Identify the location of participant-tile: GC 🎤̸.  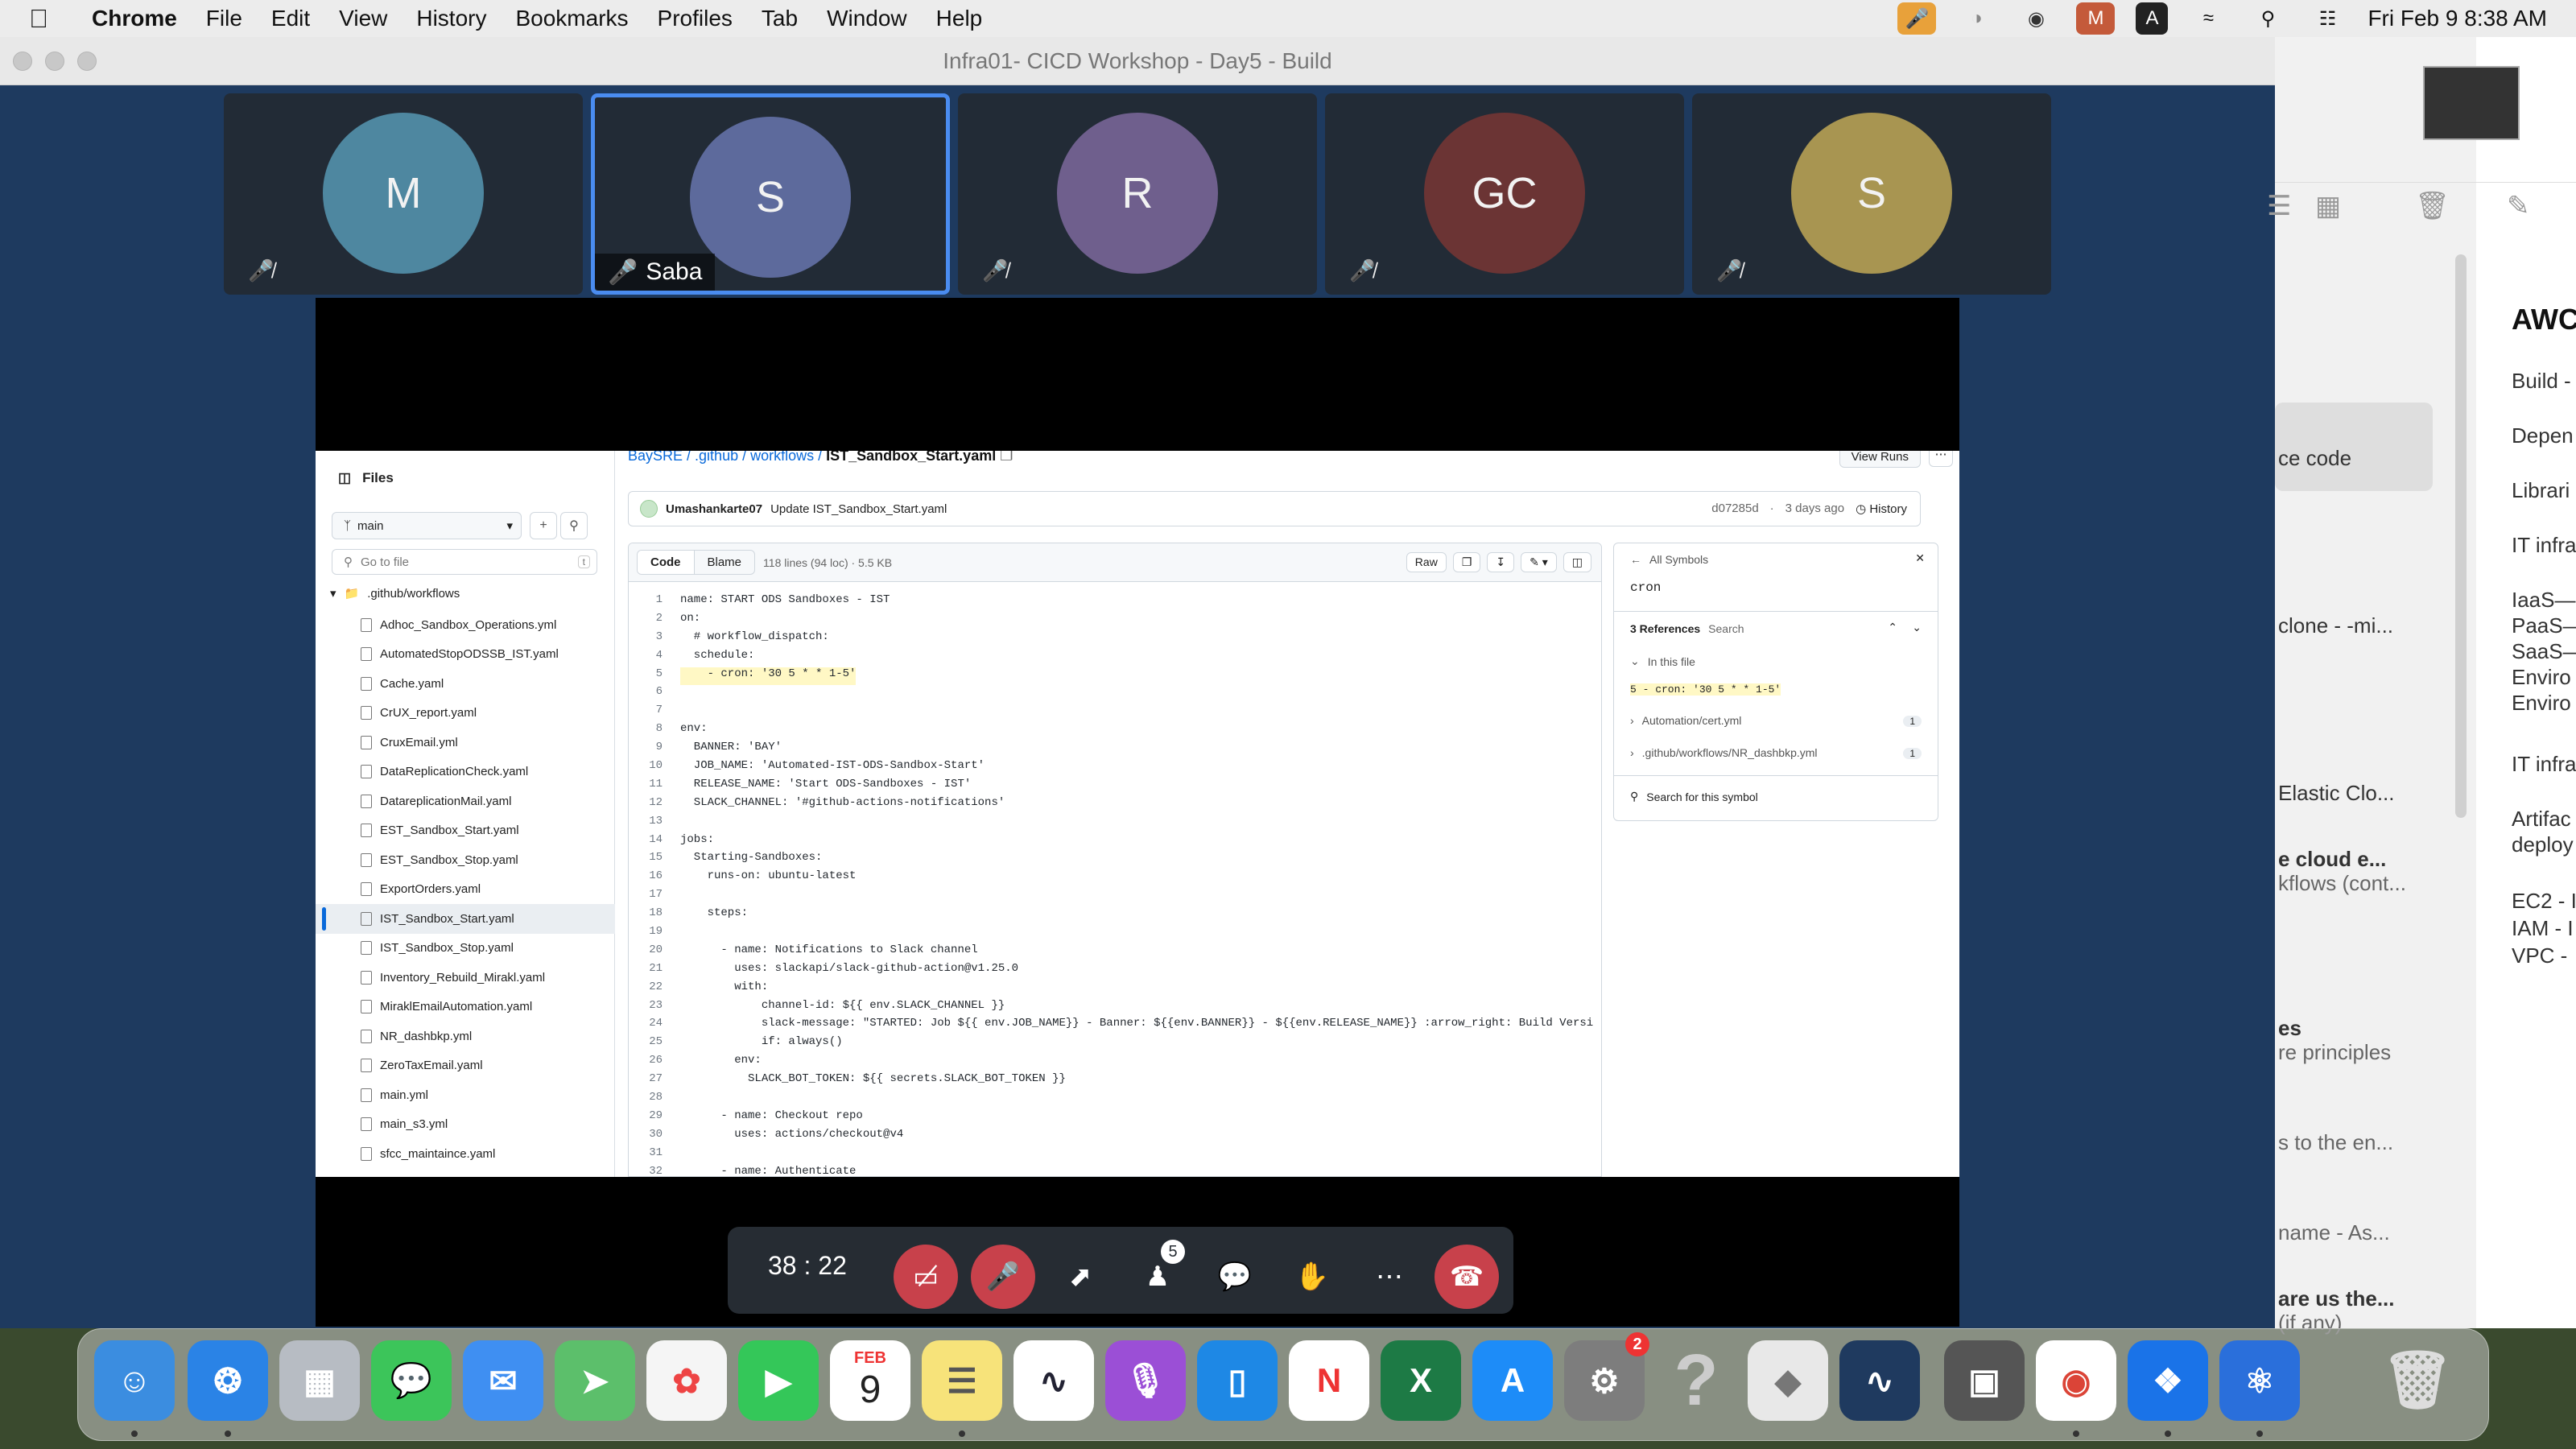
(1504, 194).